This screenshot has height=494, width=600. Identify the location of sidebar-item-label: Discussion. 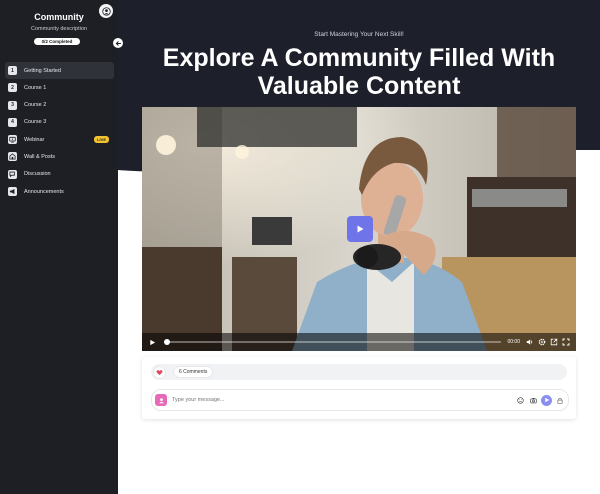
(37, 174).